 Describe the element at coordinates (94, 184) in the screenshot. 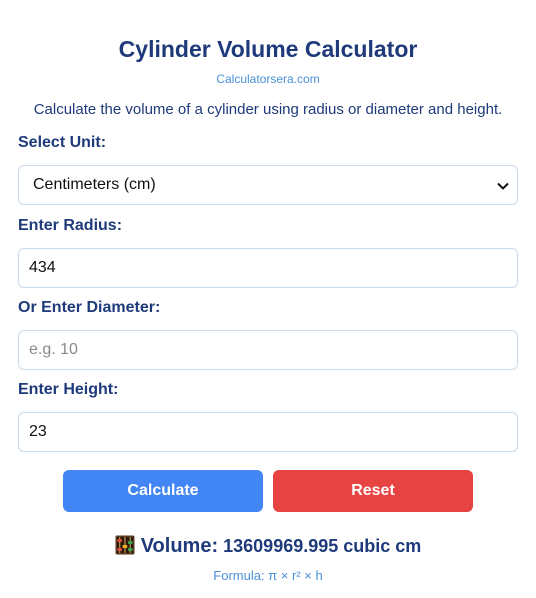

I see `unit-select-value: Centimeters (cm)` at that location.